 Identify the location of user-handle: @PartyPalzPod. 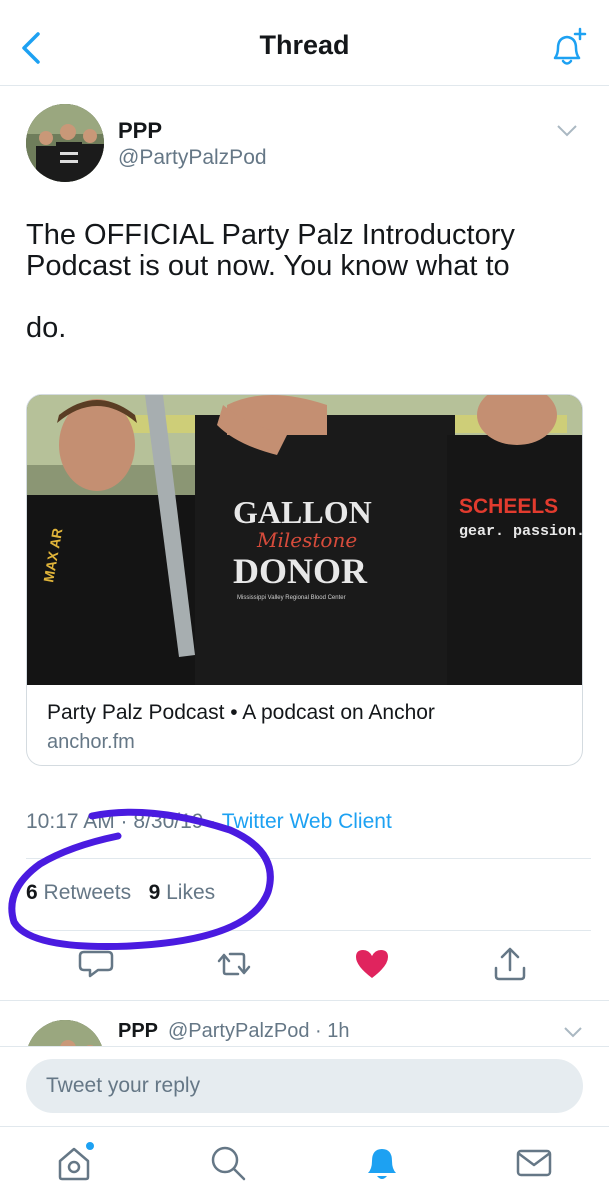
(192, 158).